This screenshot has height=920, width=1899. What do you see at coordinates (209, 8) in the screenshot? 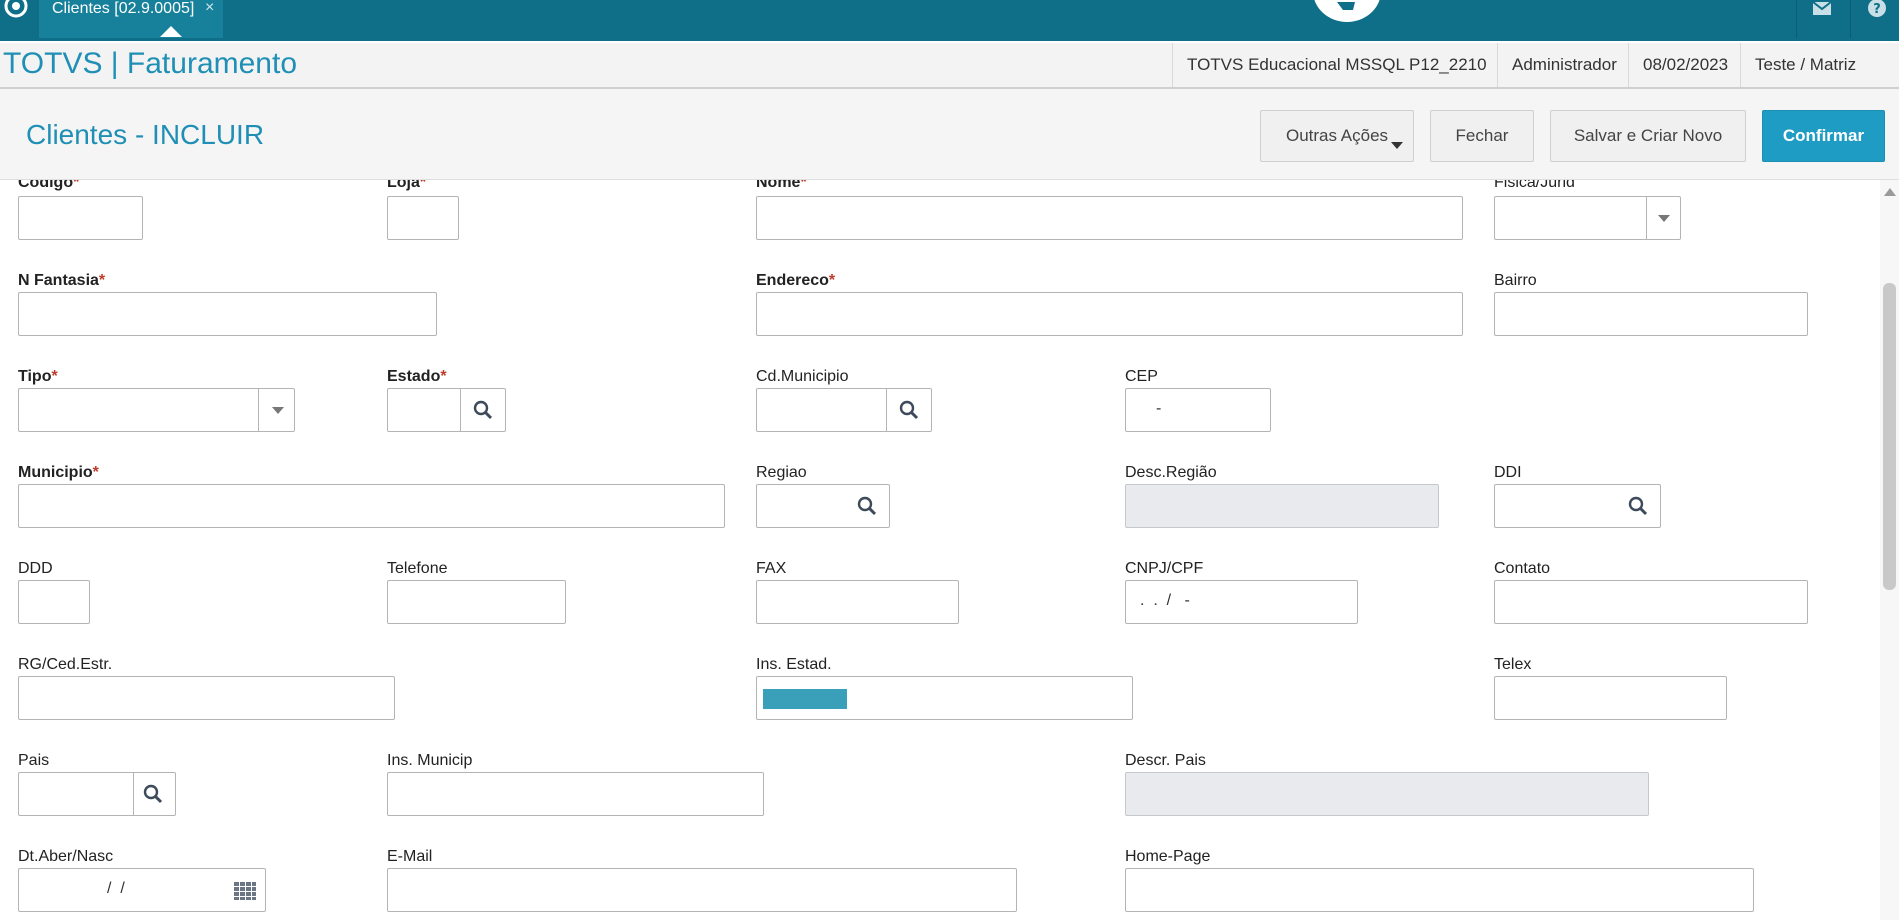
I see `close-tab-icon: ×` at bounding box center [209, 8].